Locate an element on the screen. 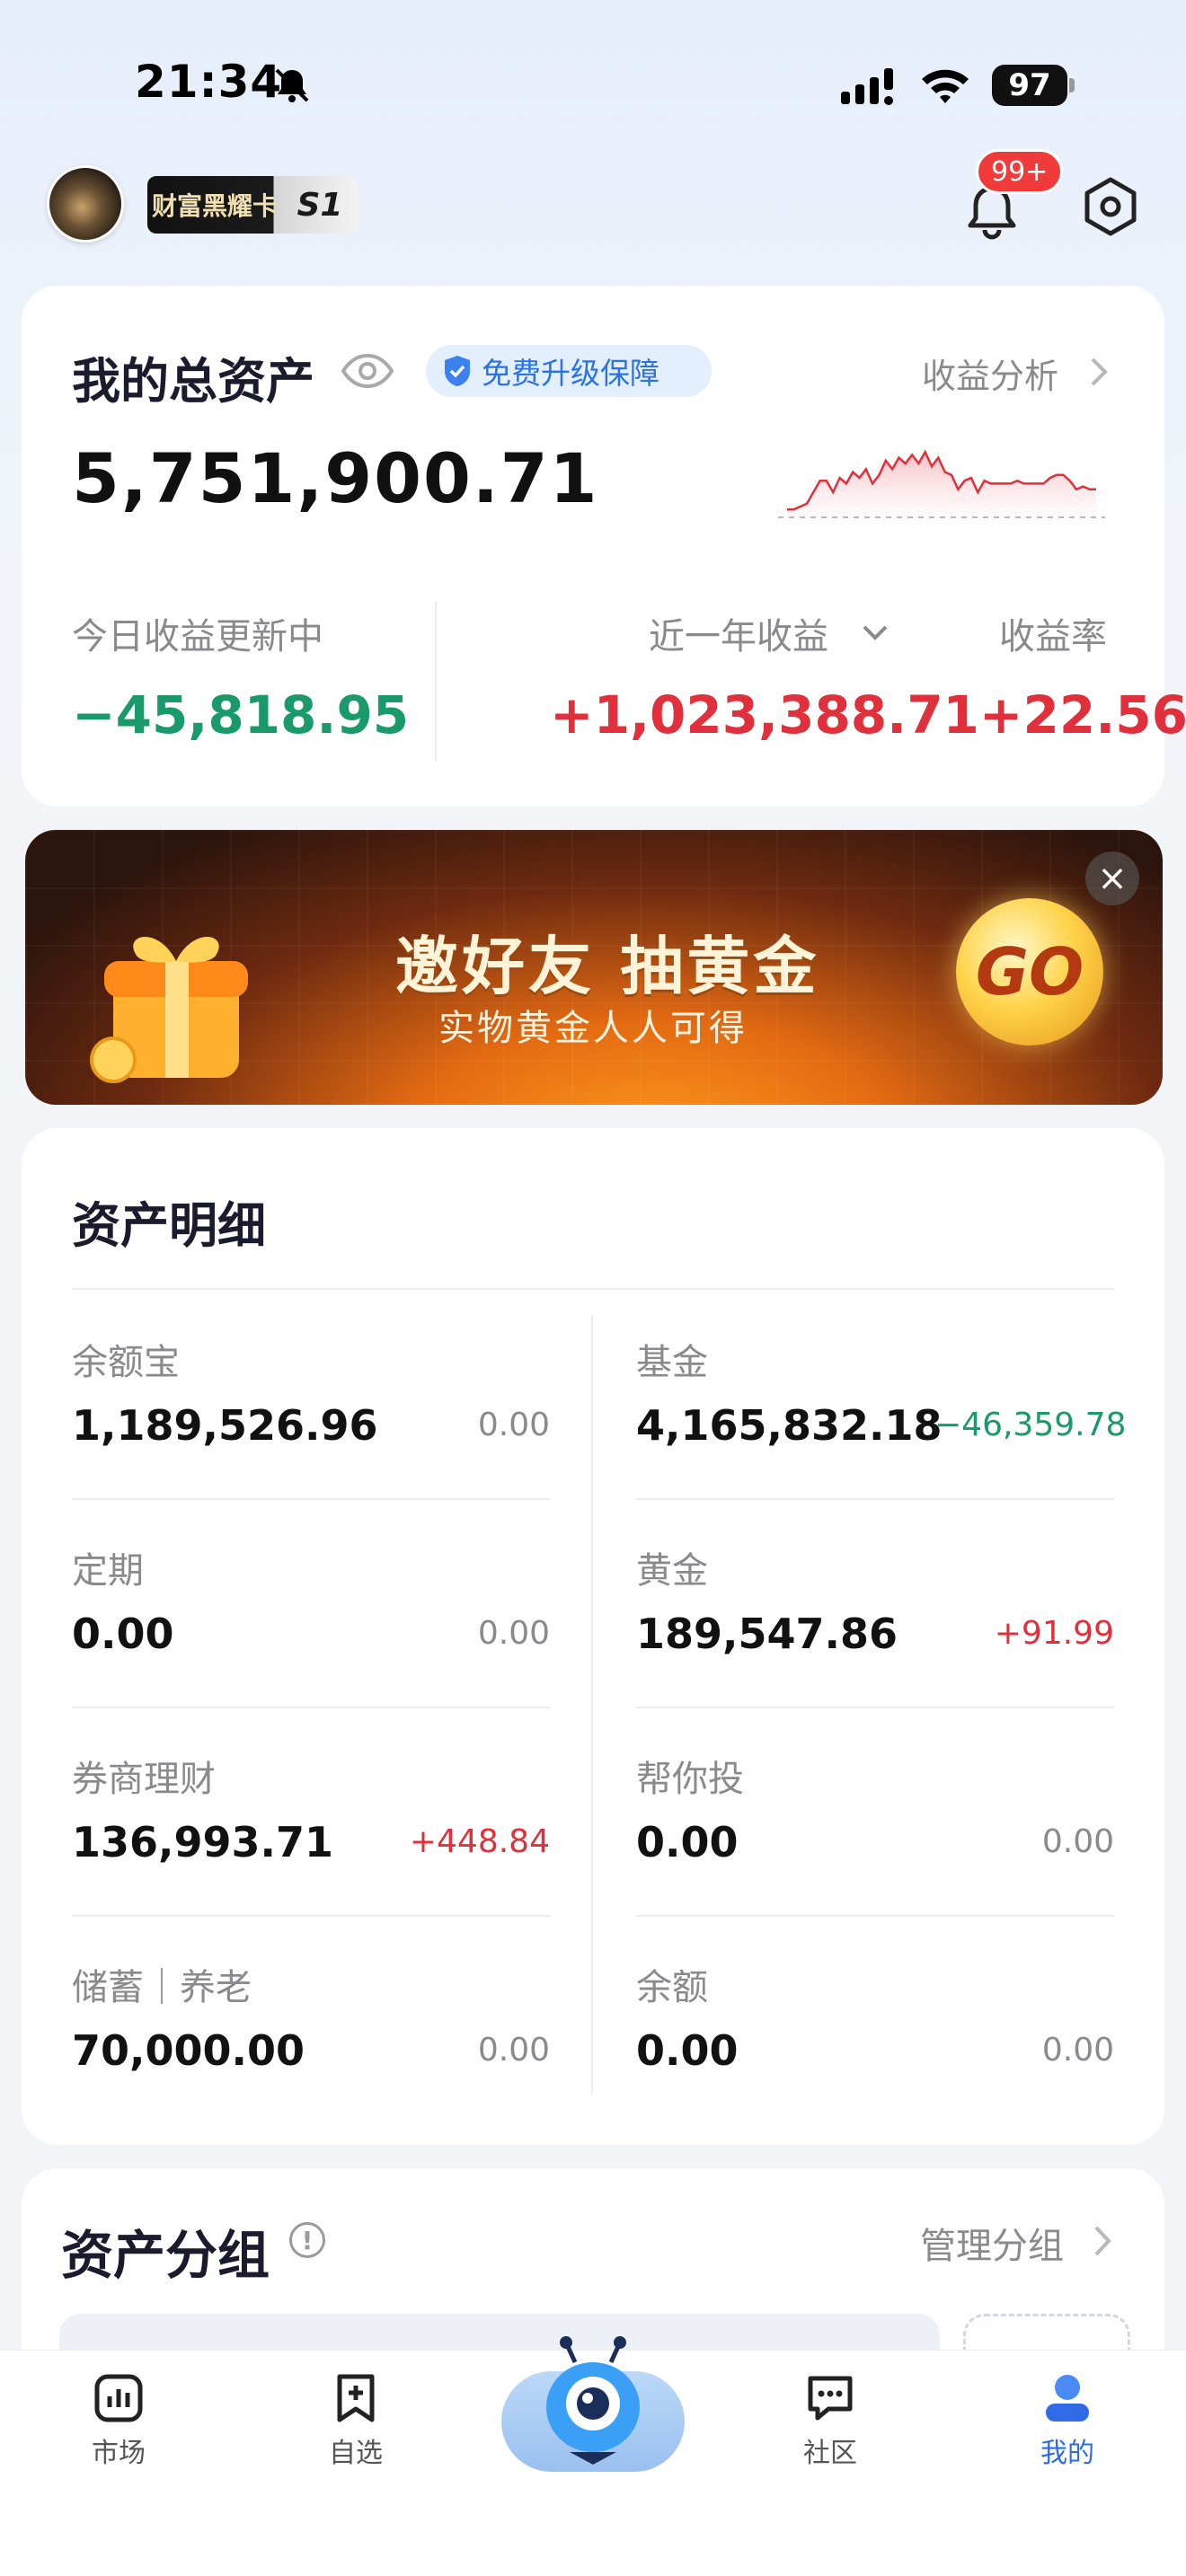  asset-item-label: 余额 is located at coordinates (672, 1984).